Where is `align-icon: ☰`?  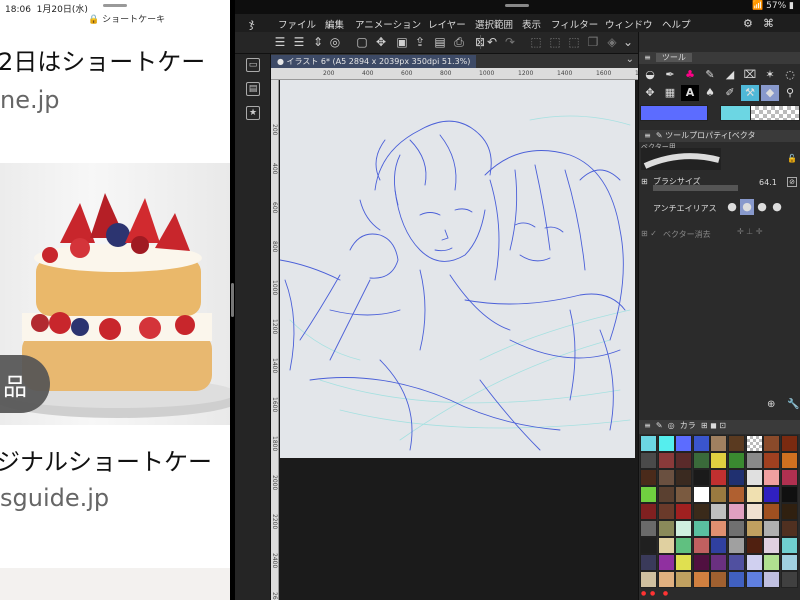 align-icon: ☰ is located at coordinates (299, 42).